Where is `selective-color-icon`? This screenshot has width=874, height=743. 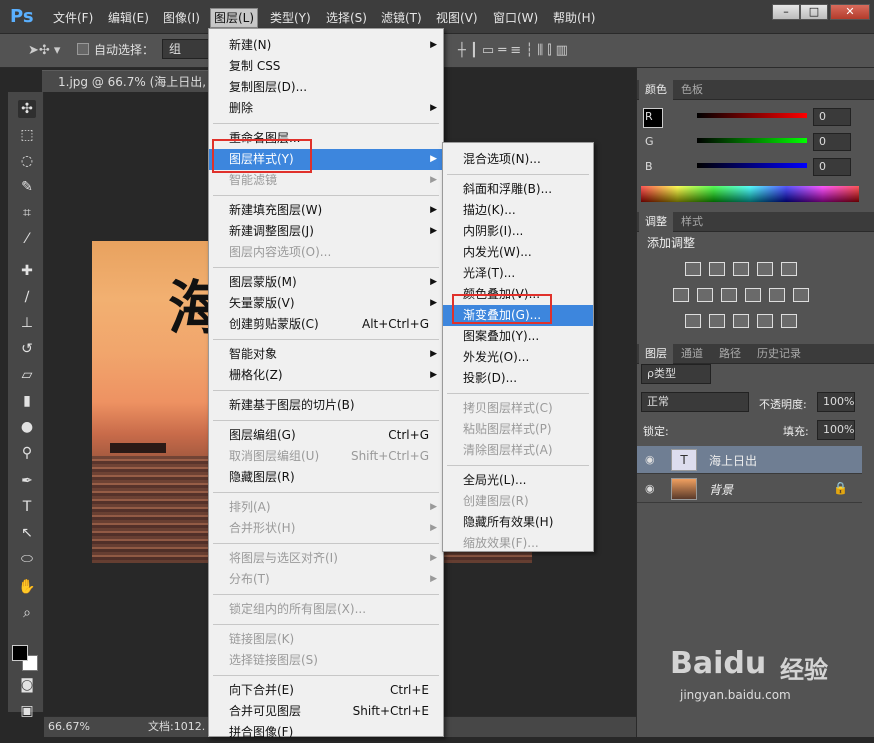 selective-color-icon is located at coordinates (765, 321).